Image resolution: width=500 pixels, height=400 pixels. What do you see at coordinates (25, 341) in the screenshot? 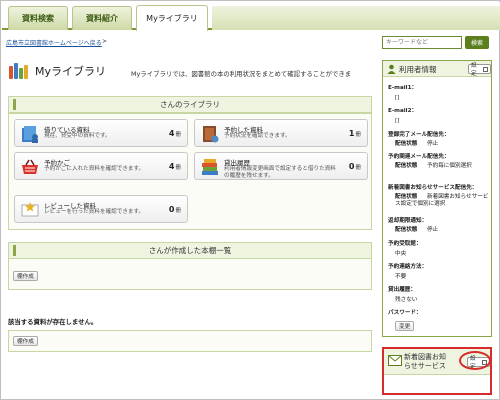
I see `create-shelf-button-2: 棚作成` at bounding box center [25, 341].